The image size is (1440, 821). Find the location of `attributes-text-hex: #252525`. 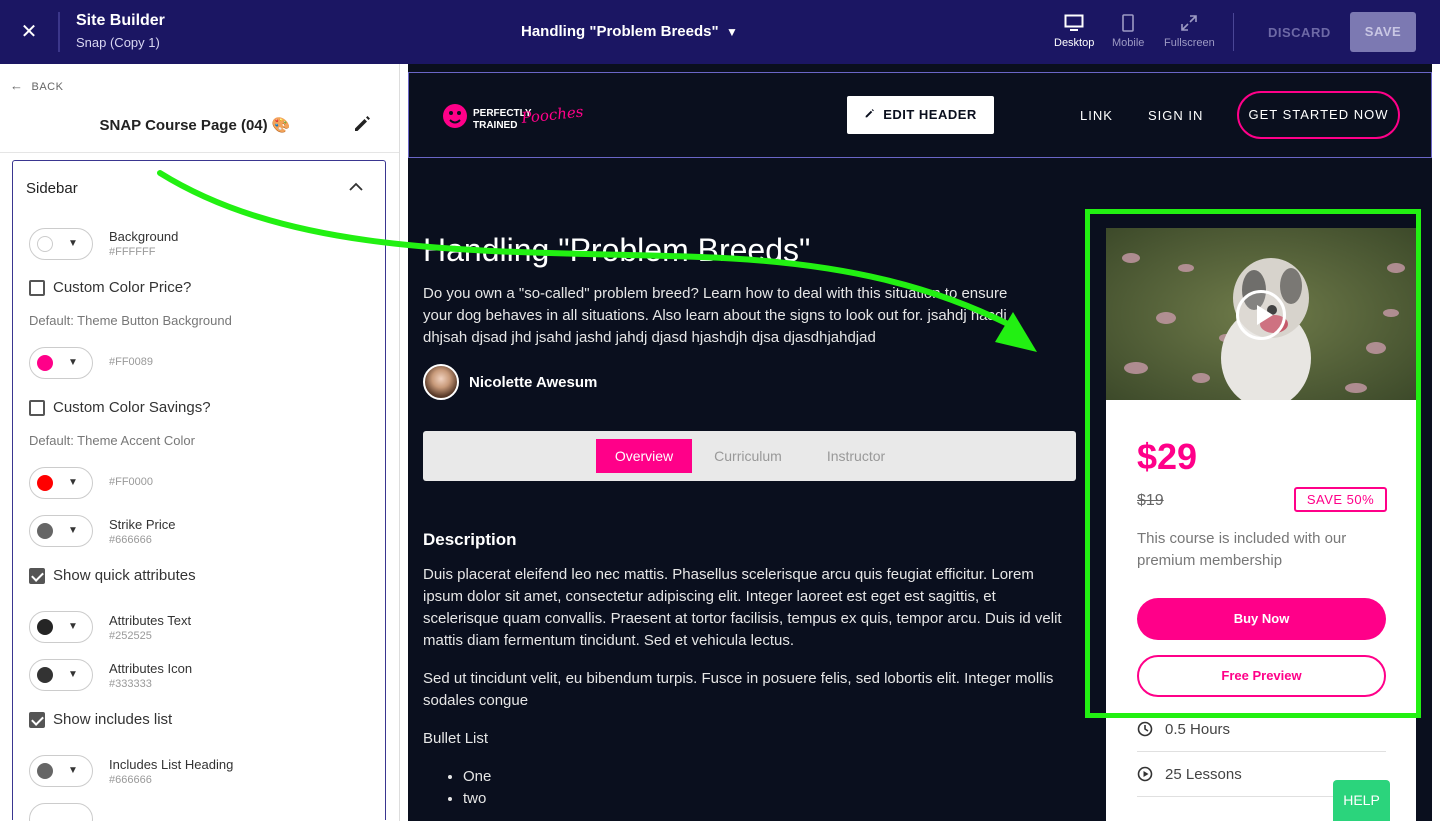

attributes-text-hex: #252525 is located at coordinates (130, 636).